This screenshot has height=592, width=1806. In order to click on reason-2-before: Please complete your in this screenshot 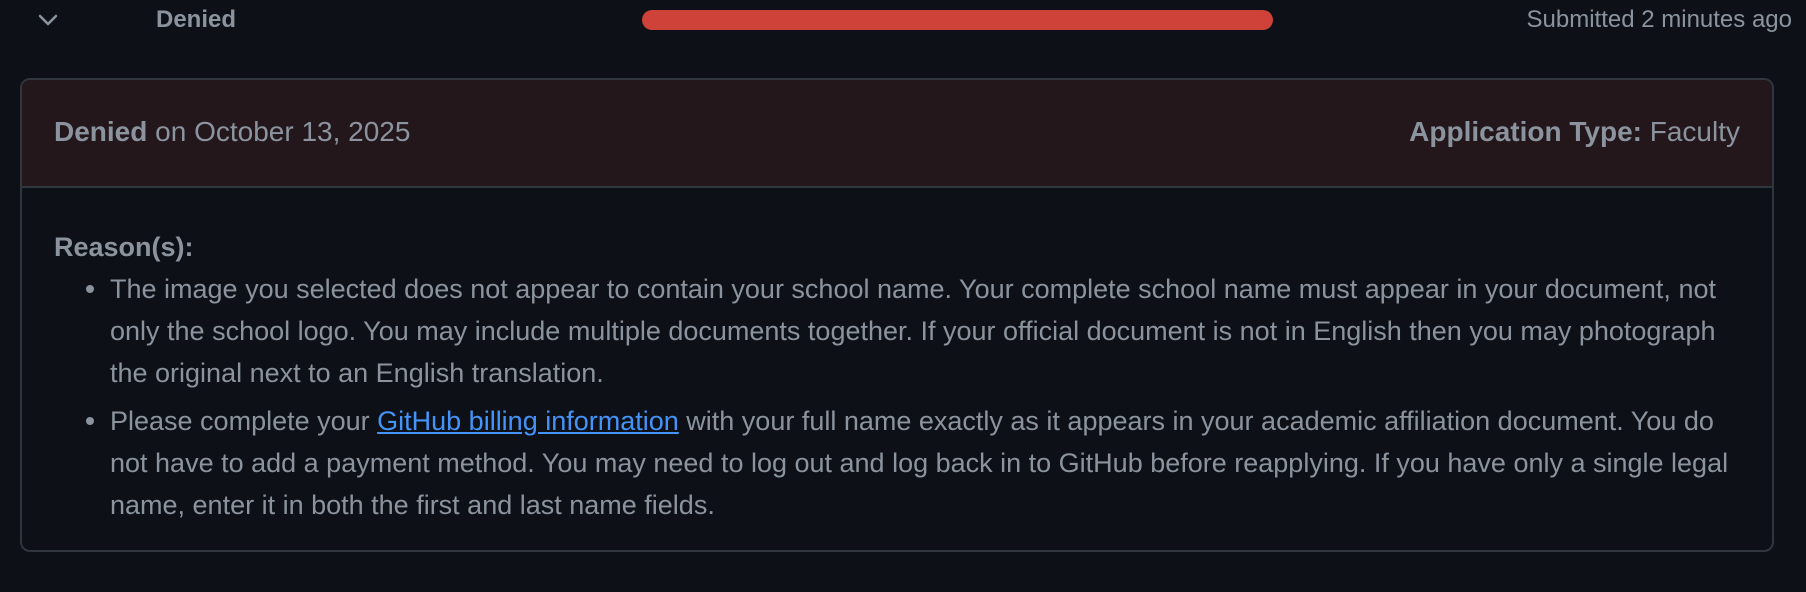, I will do `click(244, 421)`.